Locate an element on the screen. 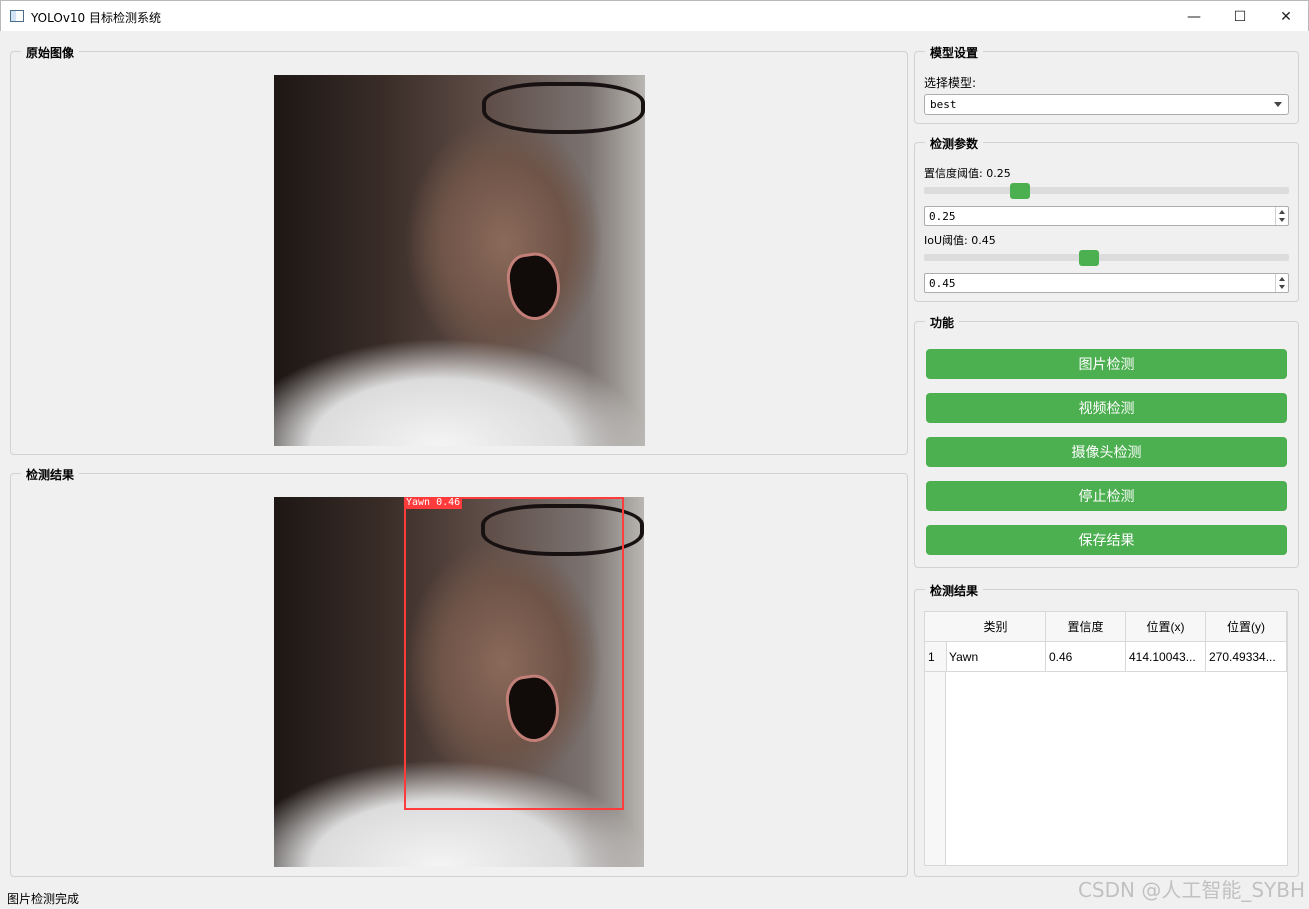 The width and height of the screenshot is (1309, 909). detect-params-title: 检测参数 is located at coordinates (954, 143).